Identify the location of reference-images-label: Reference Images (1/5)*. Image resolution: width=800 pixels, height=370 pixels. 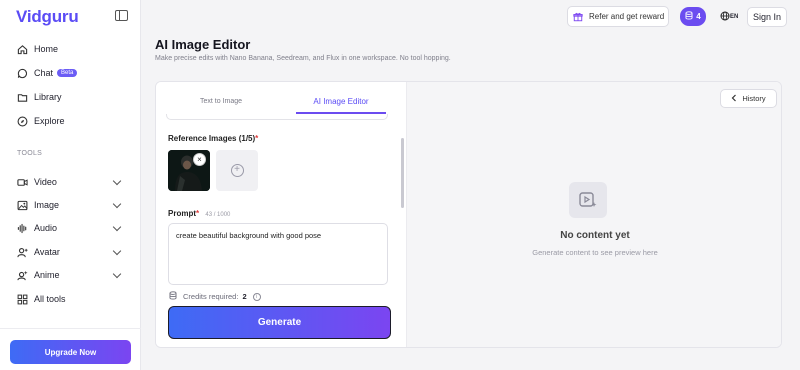
(213, 138).